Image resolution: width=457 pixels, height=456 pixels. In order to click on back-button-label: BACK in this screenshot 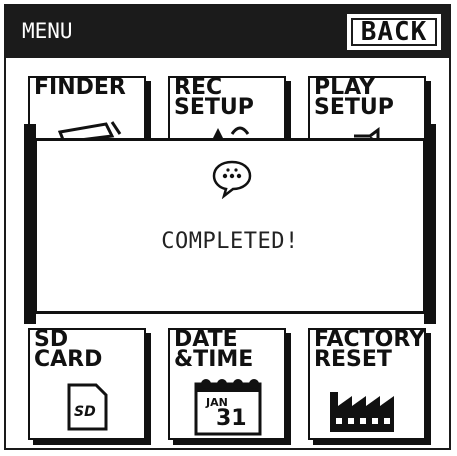, I will do `click(394, 32)`.